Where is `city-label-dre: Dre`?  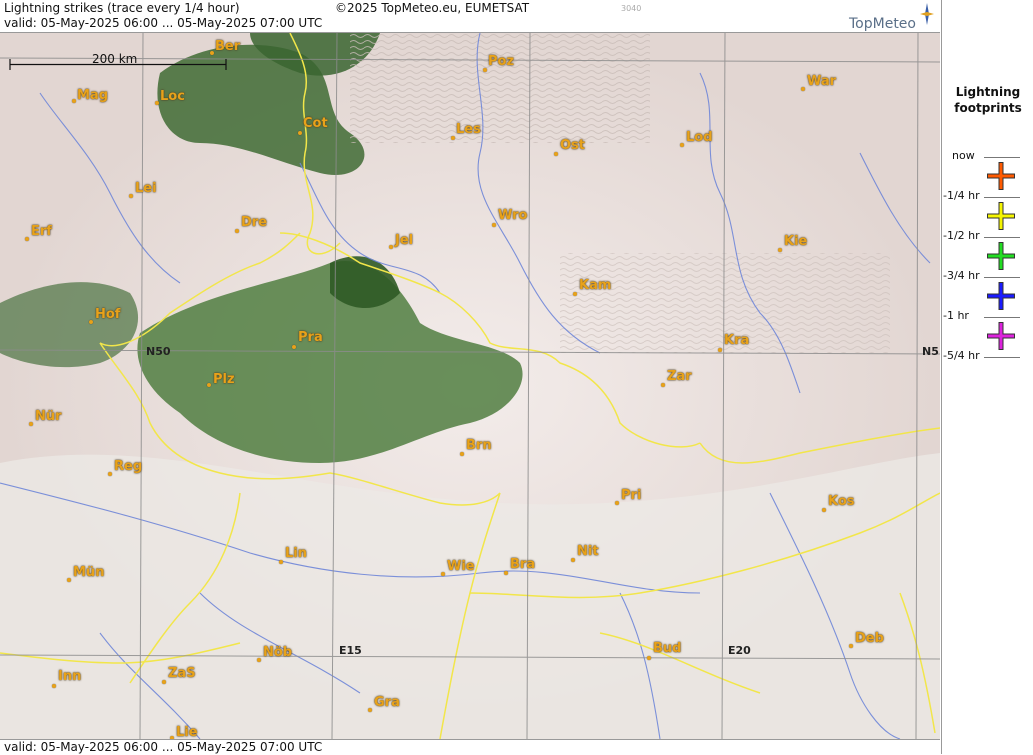
city-label-dre: Dre is located at coordinates (254, 222).